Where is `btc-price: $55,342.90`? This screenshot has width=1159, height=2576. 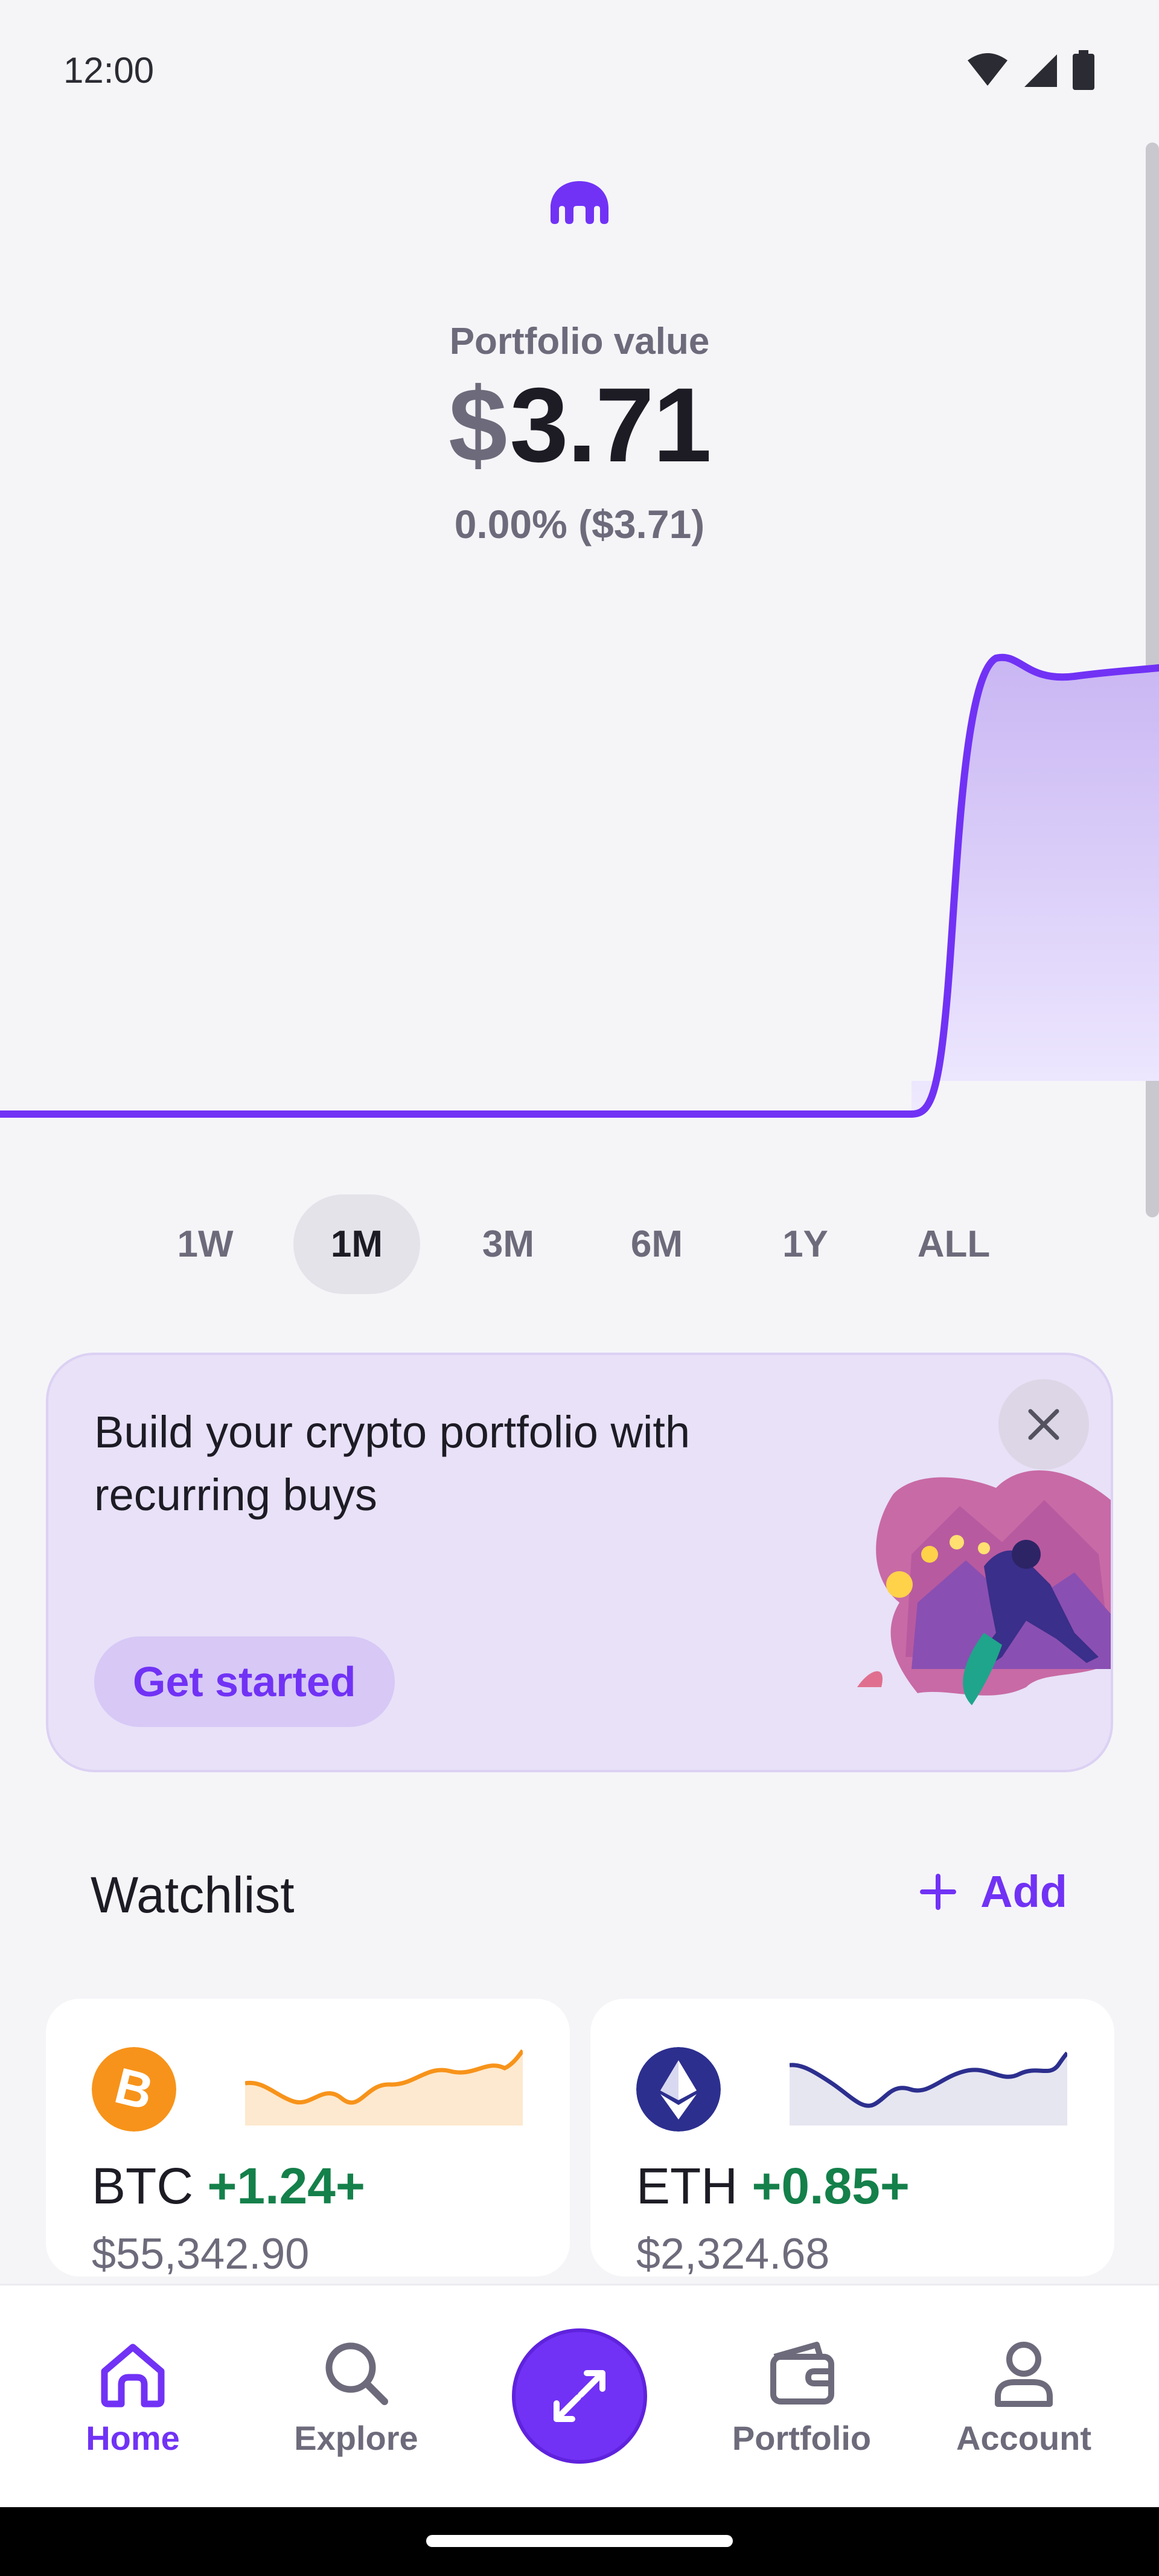 btc-price: $55,342.90 is located at coordinates (201, 2254).